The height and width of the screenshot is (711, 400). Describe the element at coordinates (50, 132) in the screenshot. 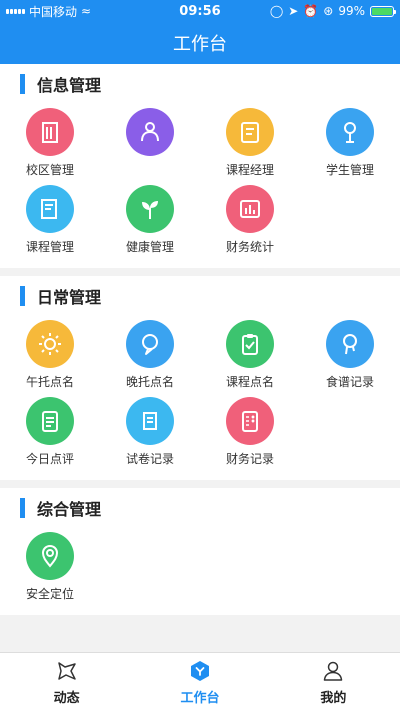

I see `building-icon` at that location.